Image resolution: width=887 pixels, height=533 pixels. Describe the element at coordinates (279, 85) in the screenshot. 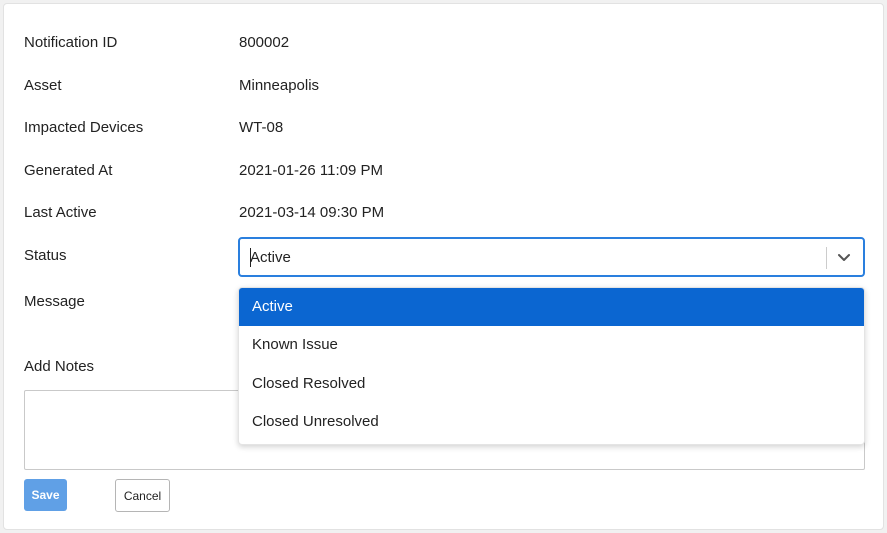

I see `asset-value: Minneapolis` at that location.